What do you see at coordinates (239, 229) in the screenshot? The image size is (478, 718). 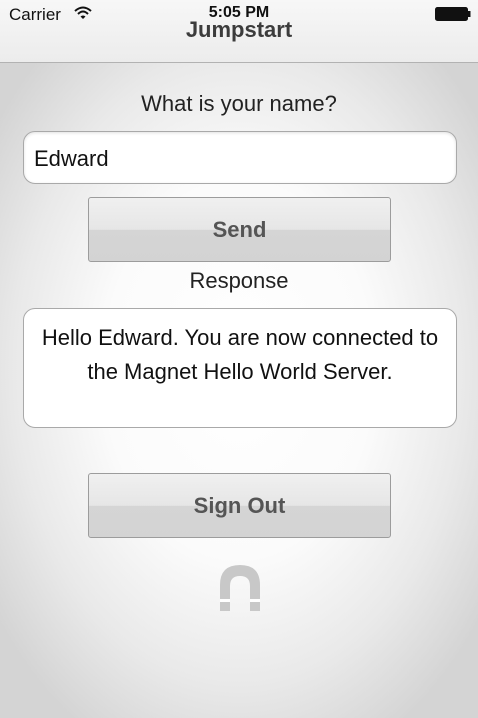 I see `send-button: Send` at bounding box center [239, 229].